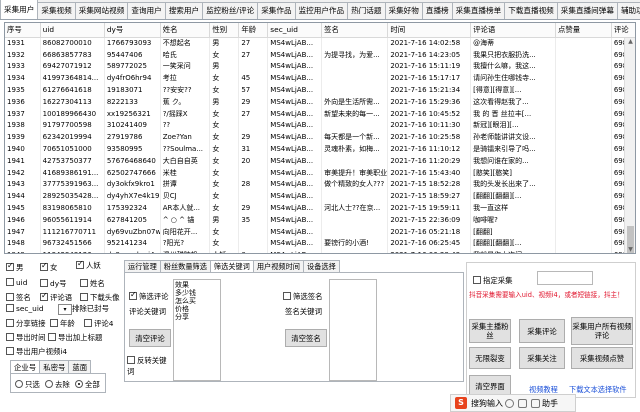  What do you see at coordinates (542, 331) in the screenshot?
I see `collect-comments-button: 采集评论` at bounding box center [542, 331].